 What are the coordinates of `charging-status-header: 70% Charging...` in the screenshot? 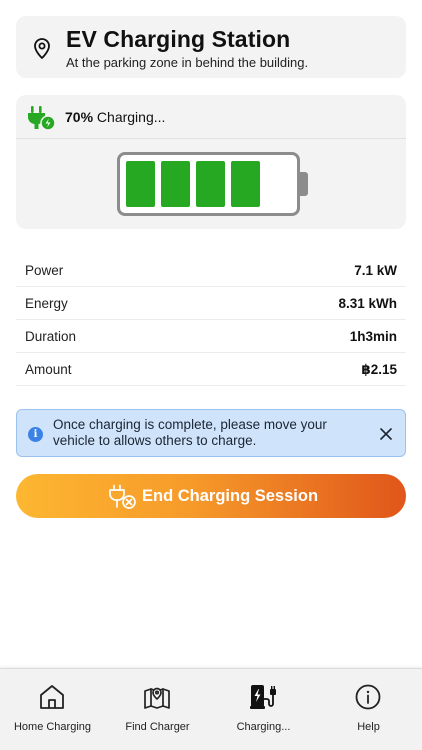 It's located at (211, 117).